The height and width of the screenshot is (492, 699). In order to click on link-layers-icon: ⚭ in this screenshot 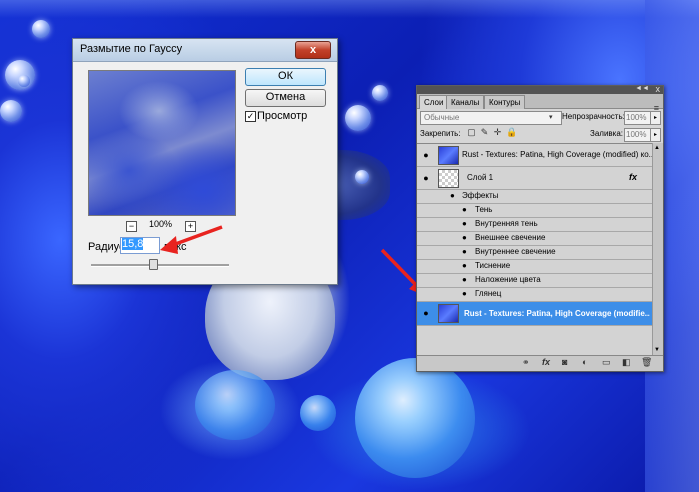, I will do `click(526, 362)`.